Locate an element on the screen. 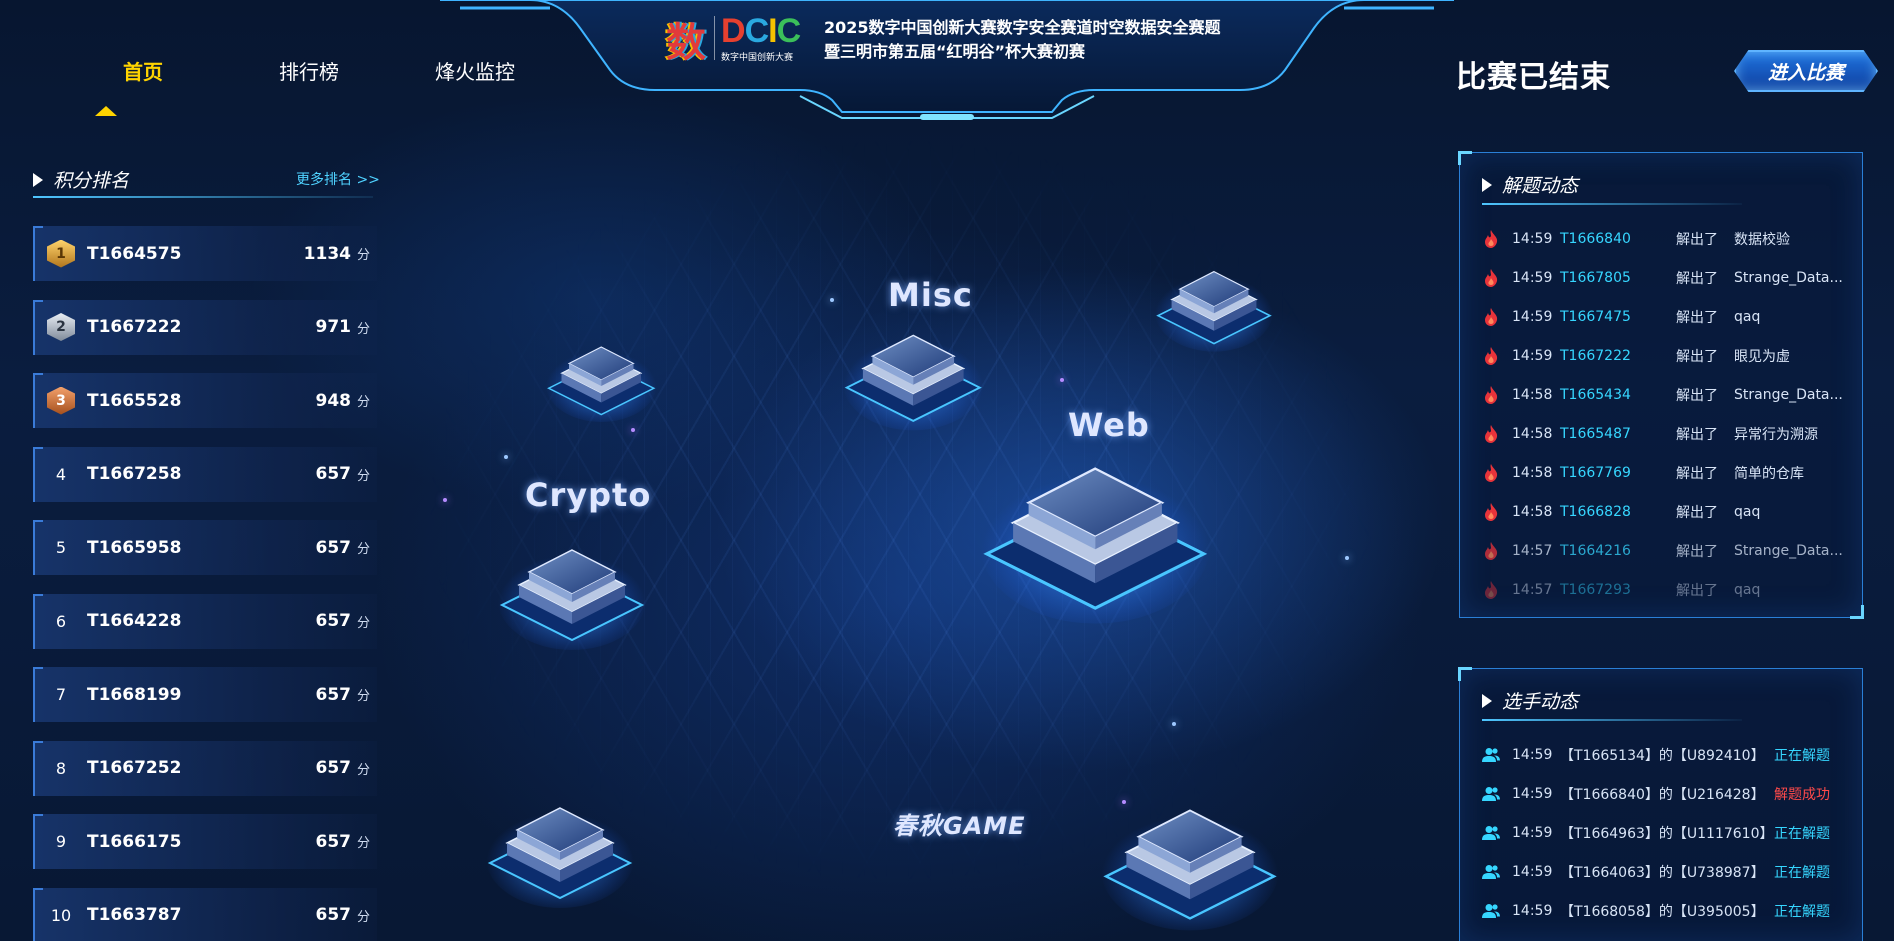  team-name: T1667258 is located at coordinates (134, 474).